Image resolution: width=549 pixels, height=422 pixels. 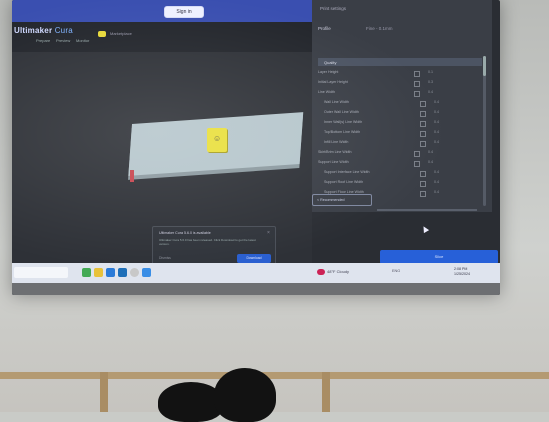 What do you see at coordinates (438, 72) in the screenshot?
I see `setting-value-input: 0.1` at bounding box center [438, 72].